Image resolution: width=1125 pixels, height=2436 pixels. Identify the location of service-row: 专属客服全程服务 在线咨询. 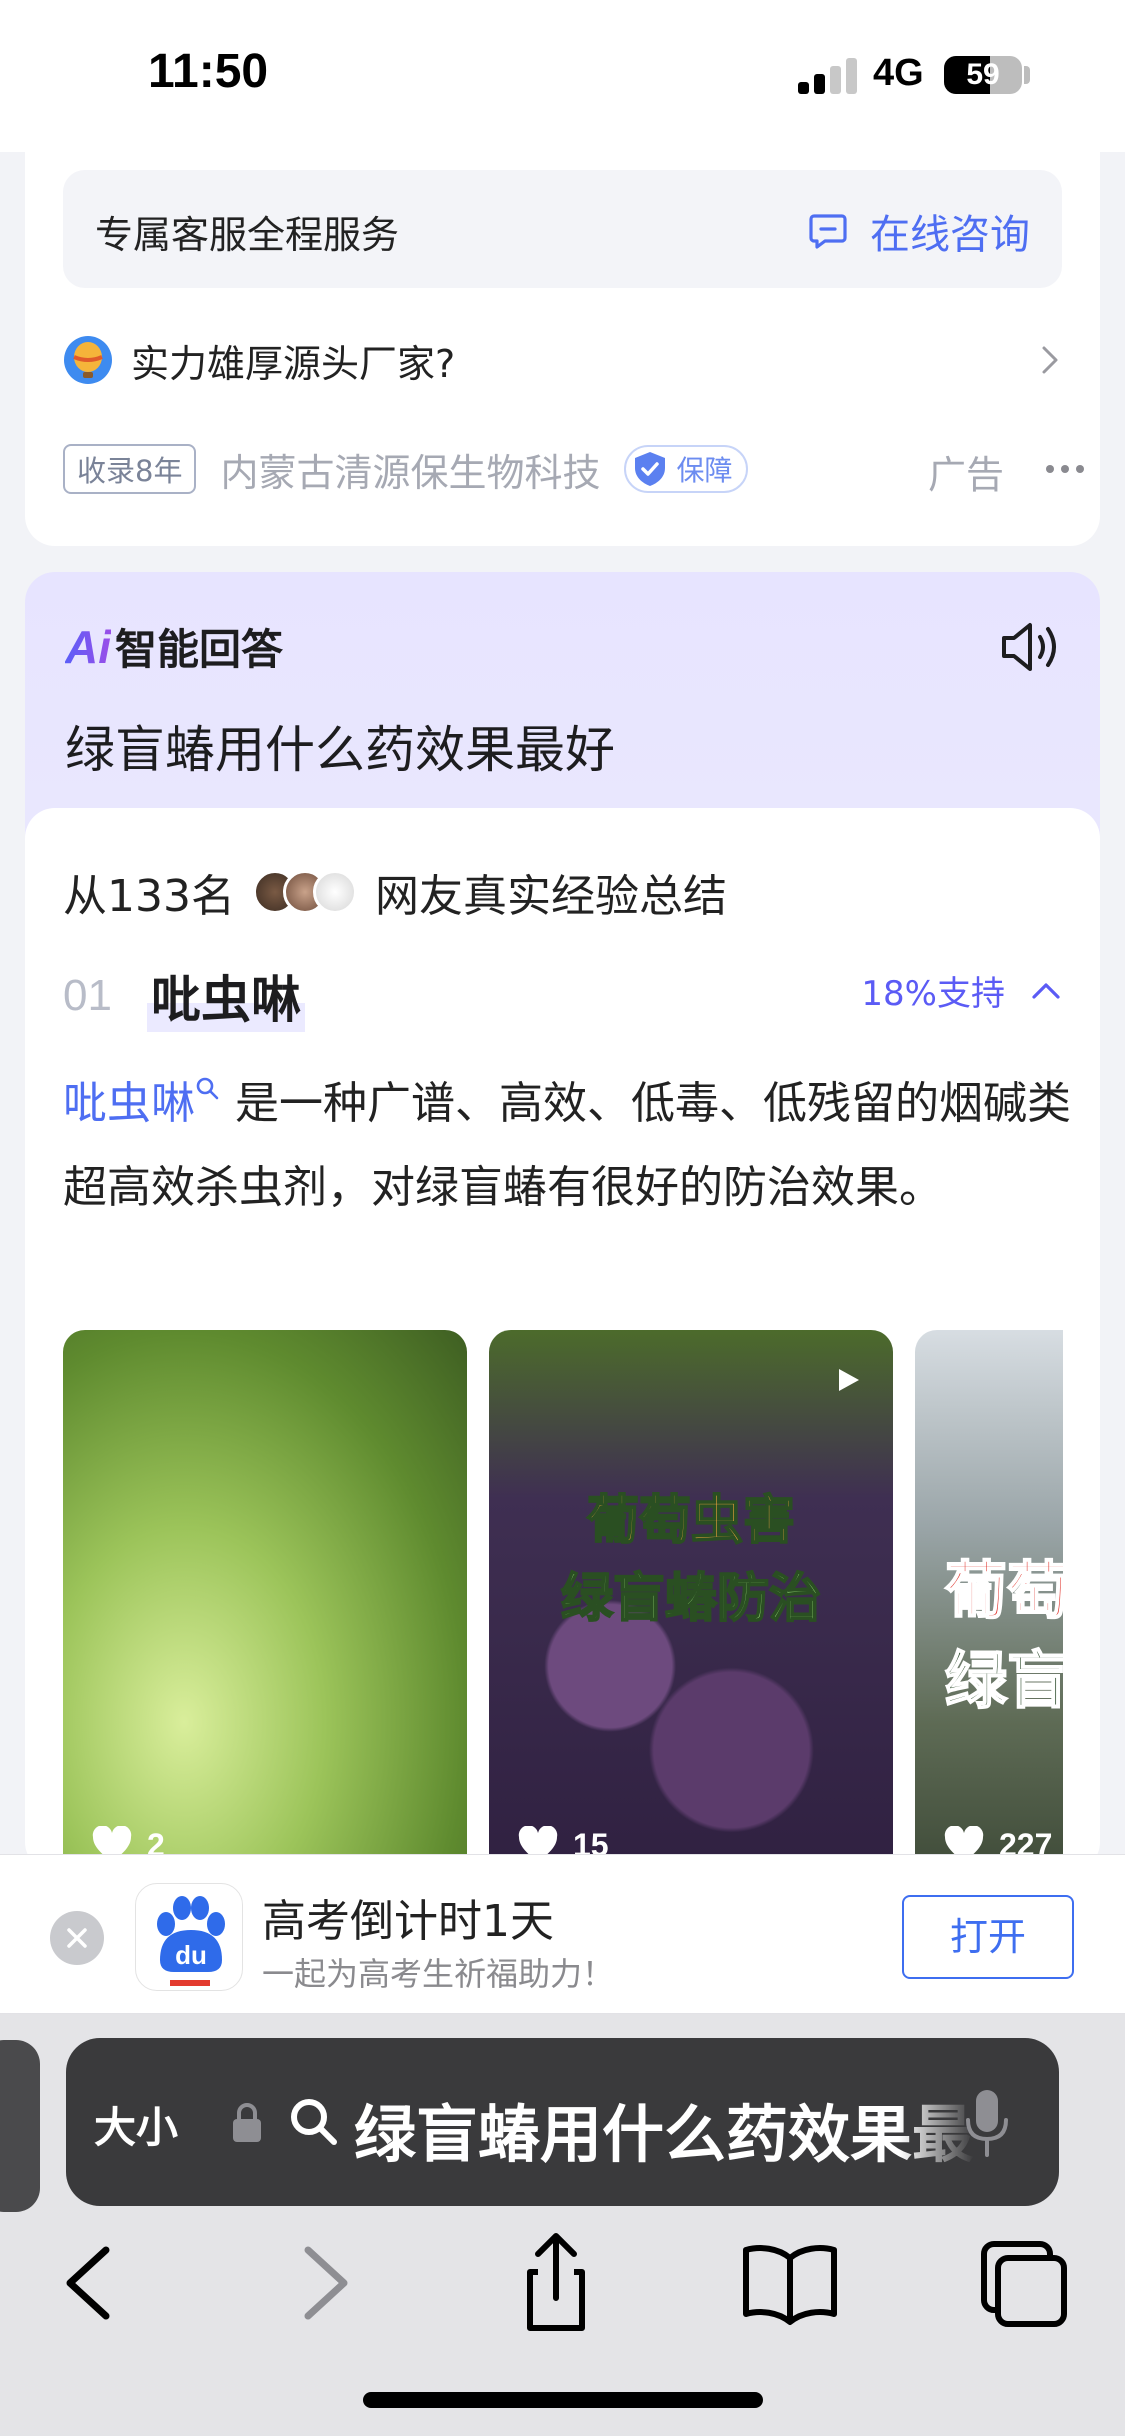
(562, 229).